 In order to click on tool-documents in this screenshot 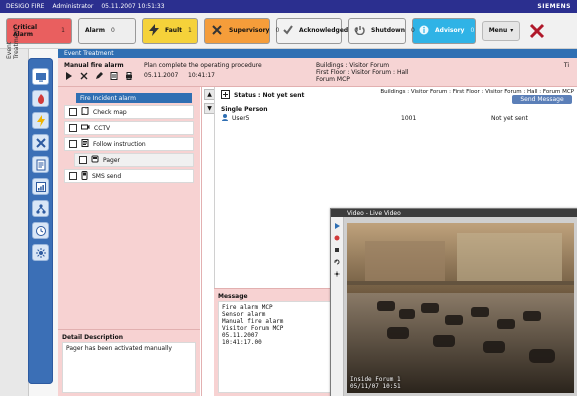, I will do `click(40, 164)`.